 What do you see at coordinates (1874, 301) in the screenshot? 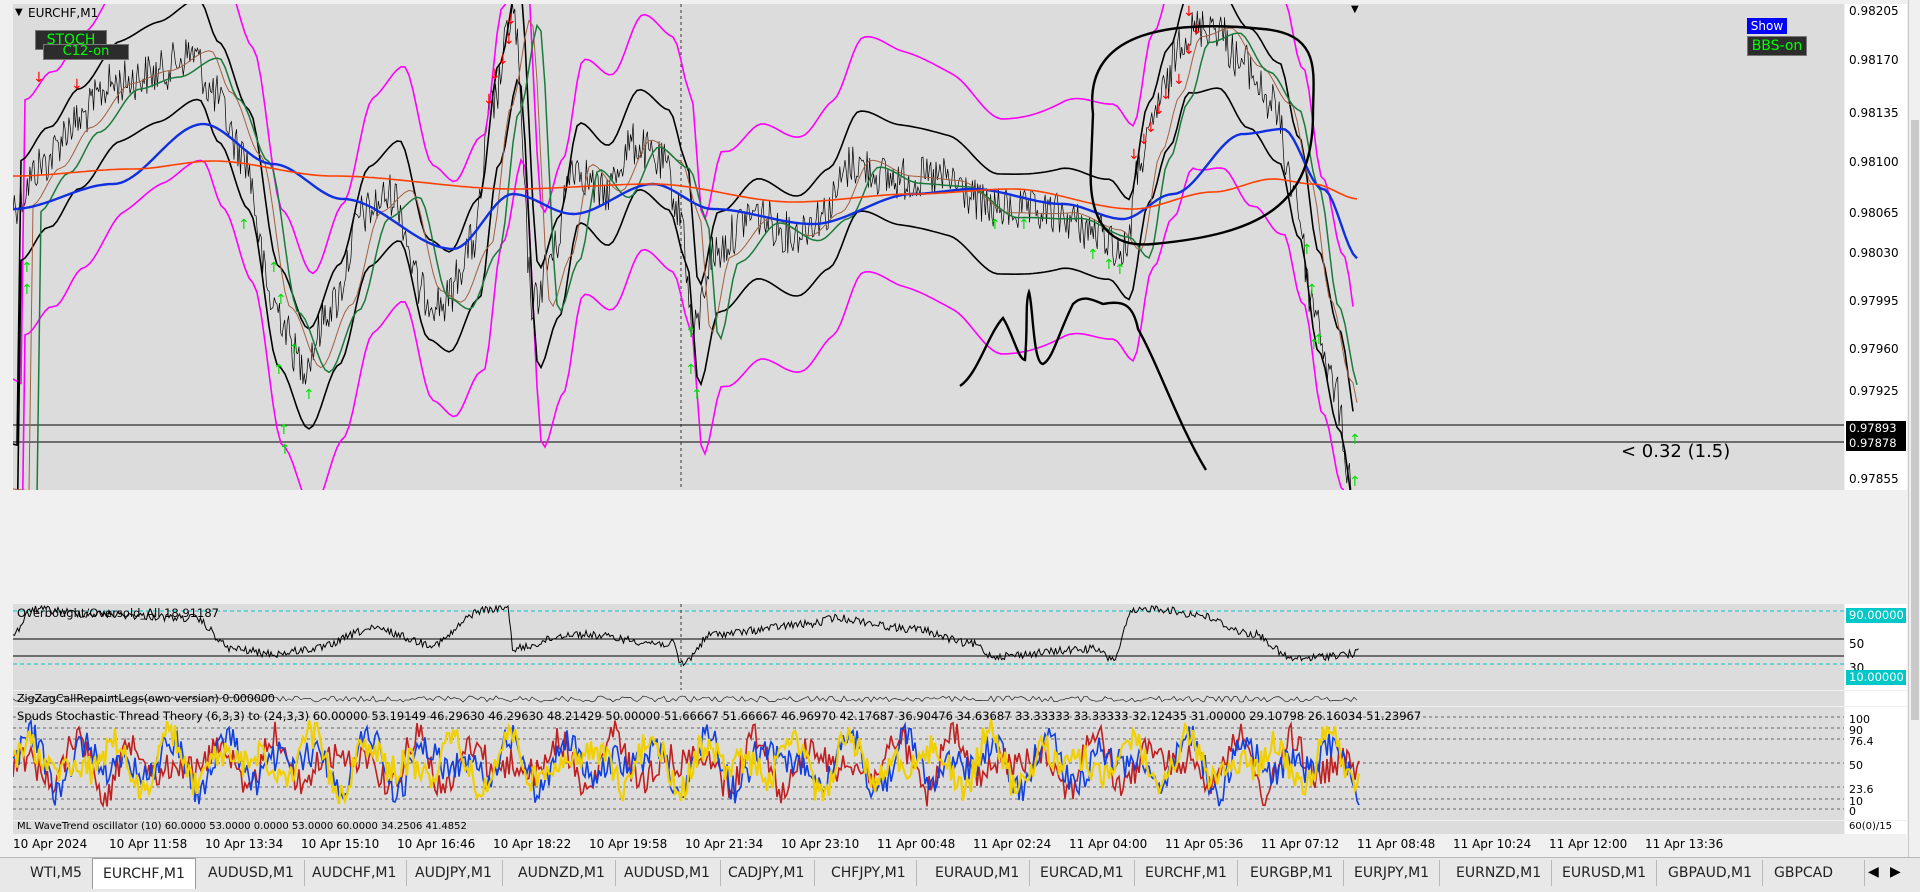
I see `price-tick: 0.97995` at bounding box center [1874, 301].